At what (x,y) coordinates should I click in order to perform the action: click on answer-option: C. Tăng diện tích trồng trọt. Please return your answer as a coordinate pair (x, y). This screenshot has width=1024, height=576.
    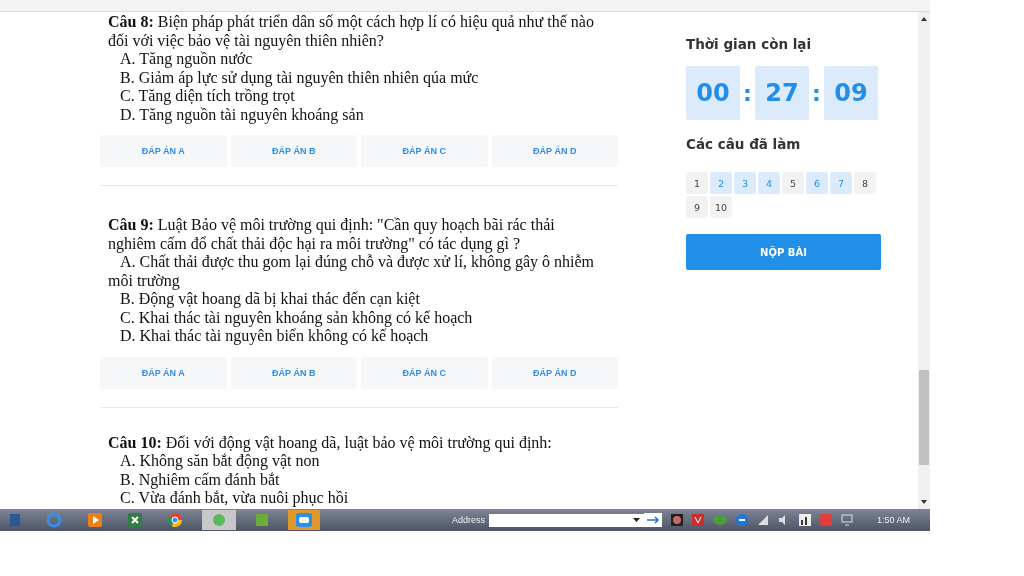
    Looking at the image, I should click on (363, 96).